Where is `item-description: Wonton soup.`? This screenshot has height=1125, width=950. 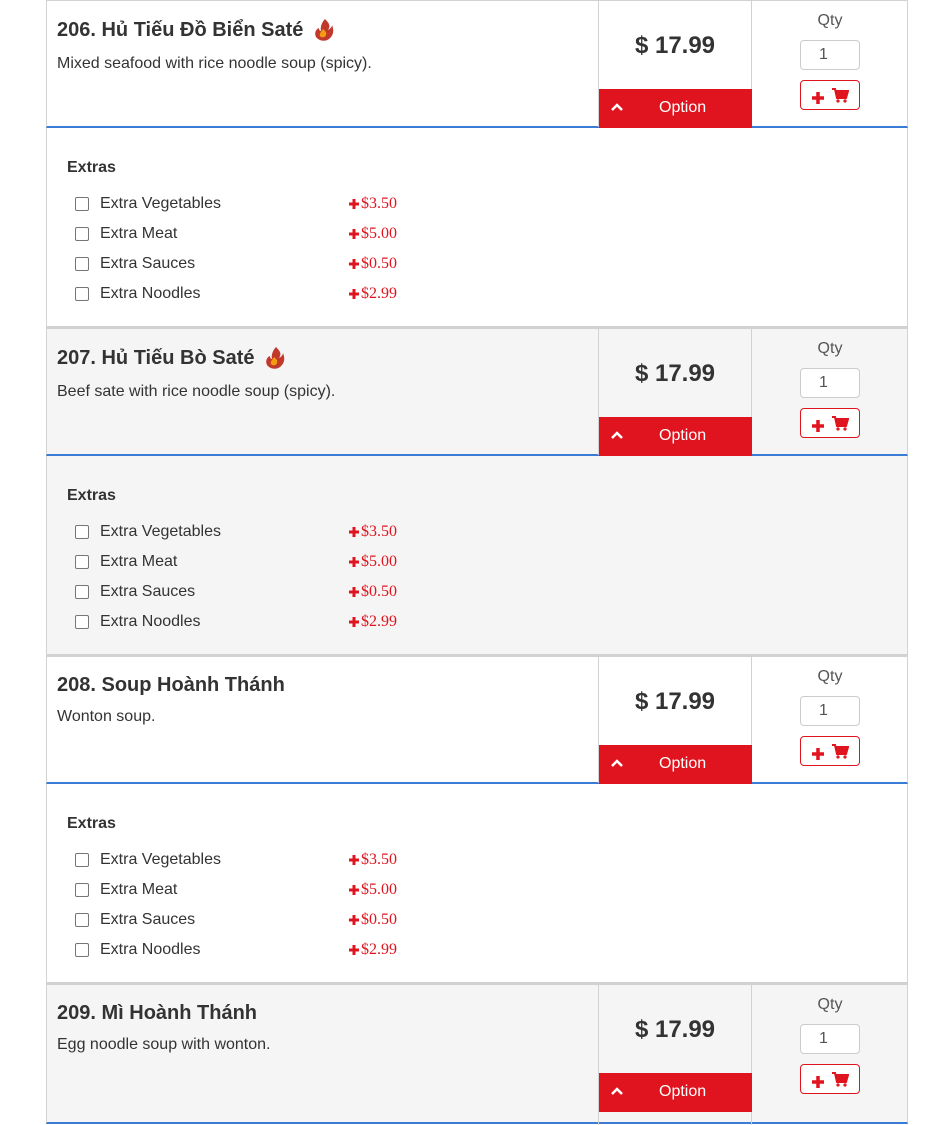
item-description: Wonton soup. is located at coordinates (106, 716).